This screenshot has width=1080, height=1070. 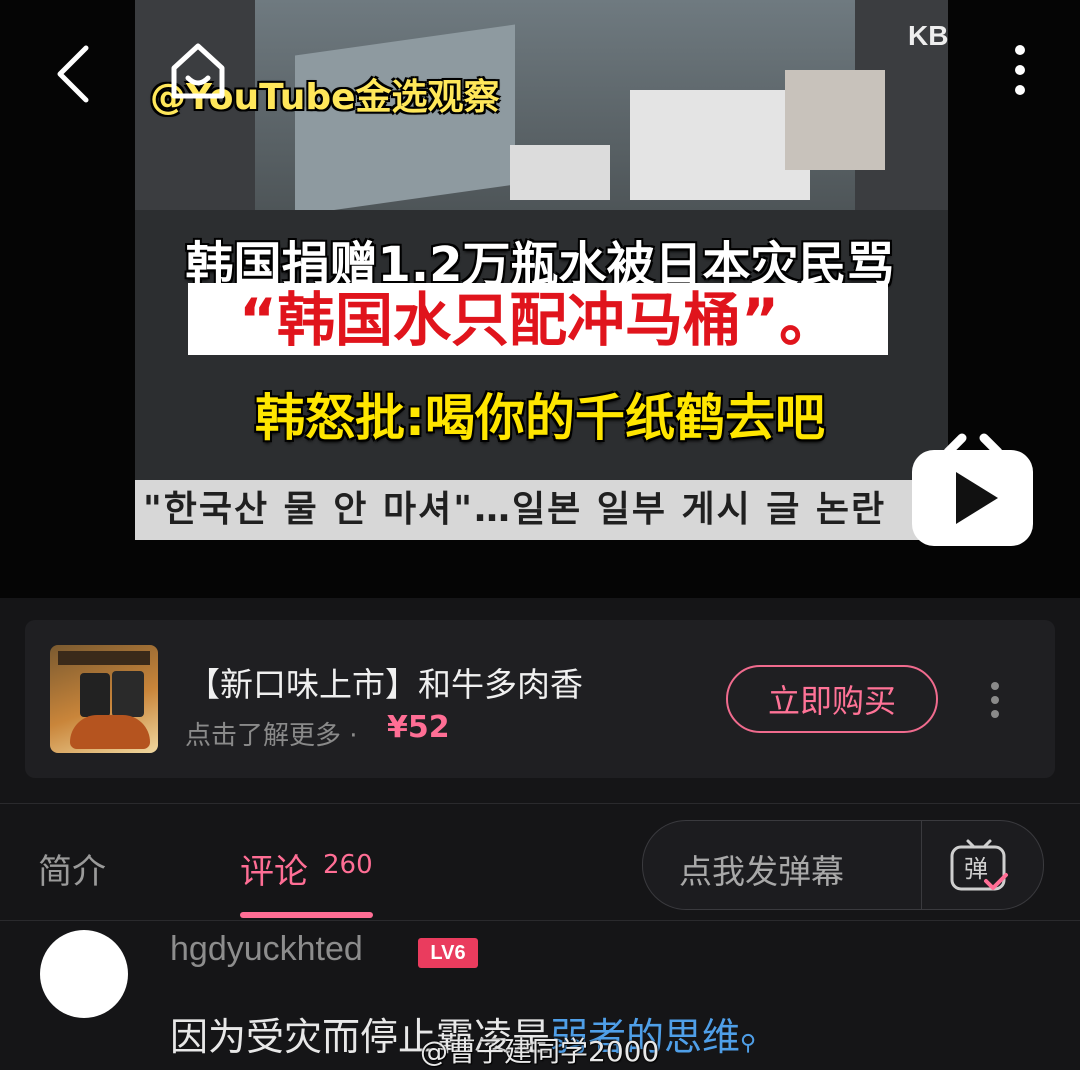 What do you see at coordinates (515, 509) in the screenshot?
I see `korean-news-strip: "한국산 물 안 마셔"…일본 일부 게시 글 논란` at bounding box center [515, 509].